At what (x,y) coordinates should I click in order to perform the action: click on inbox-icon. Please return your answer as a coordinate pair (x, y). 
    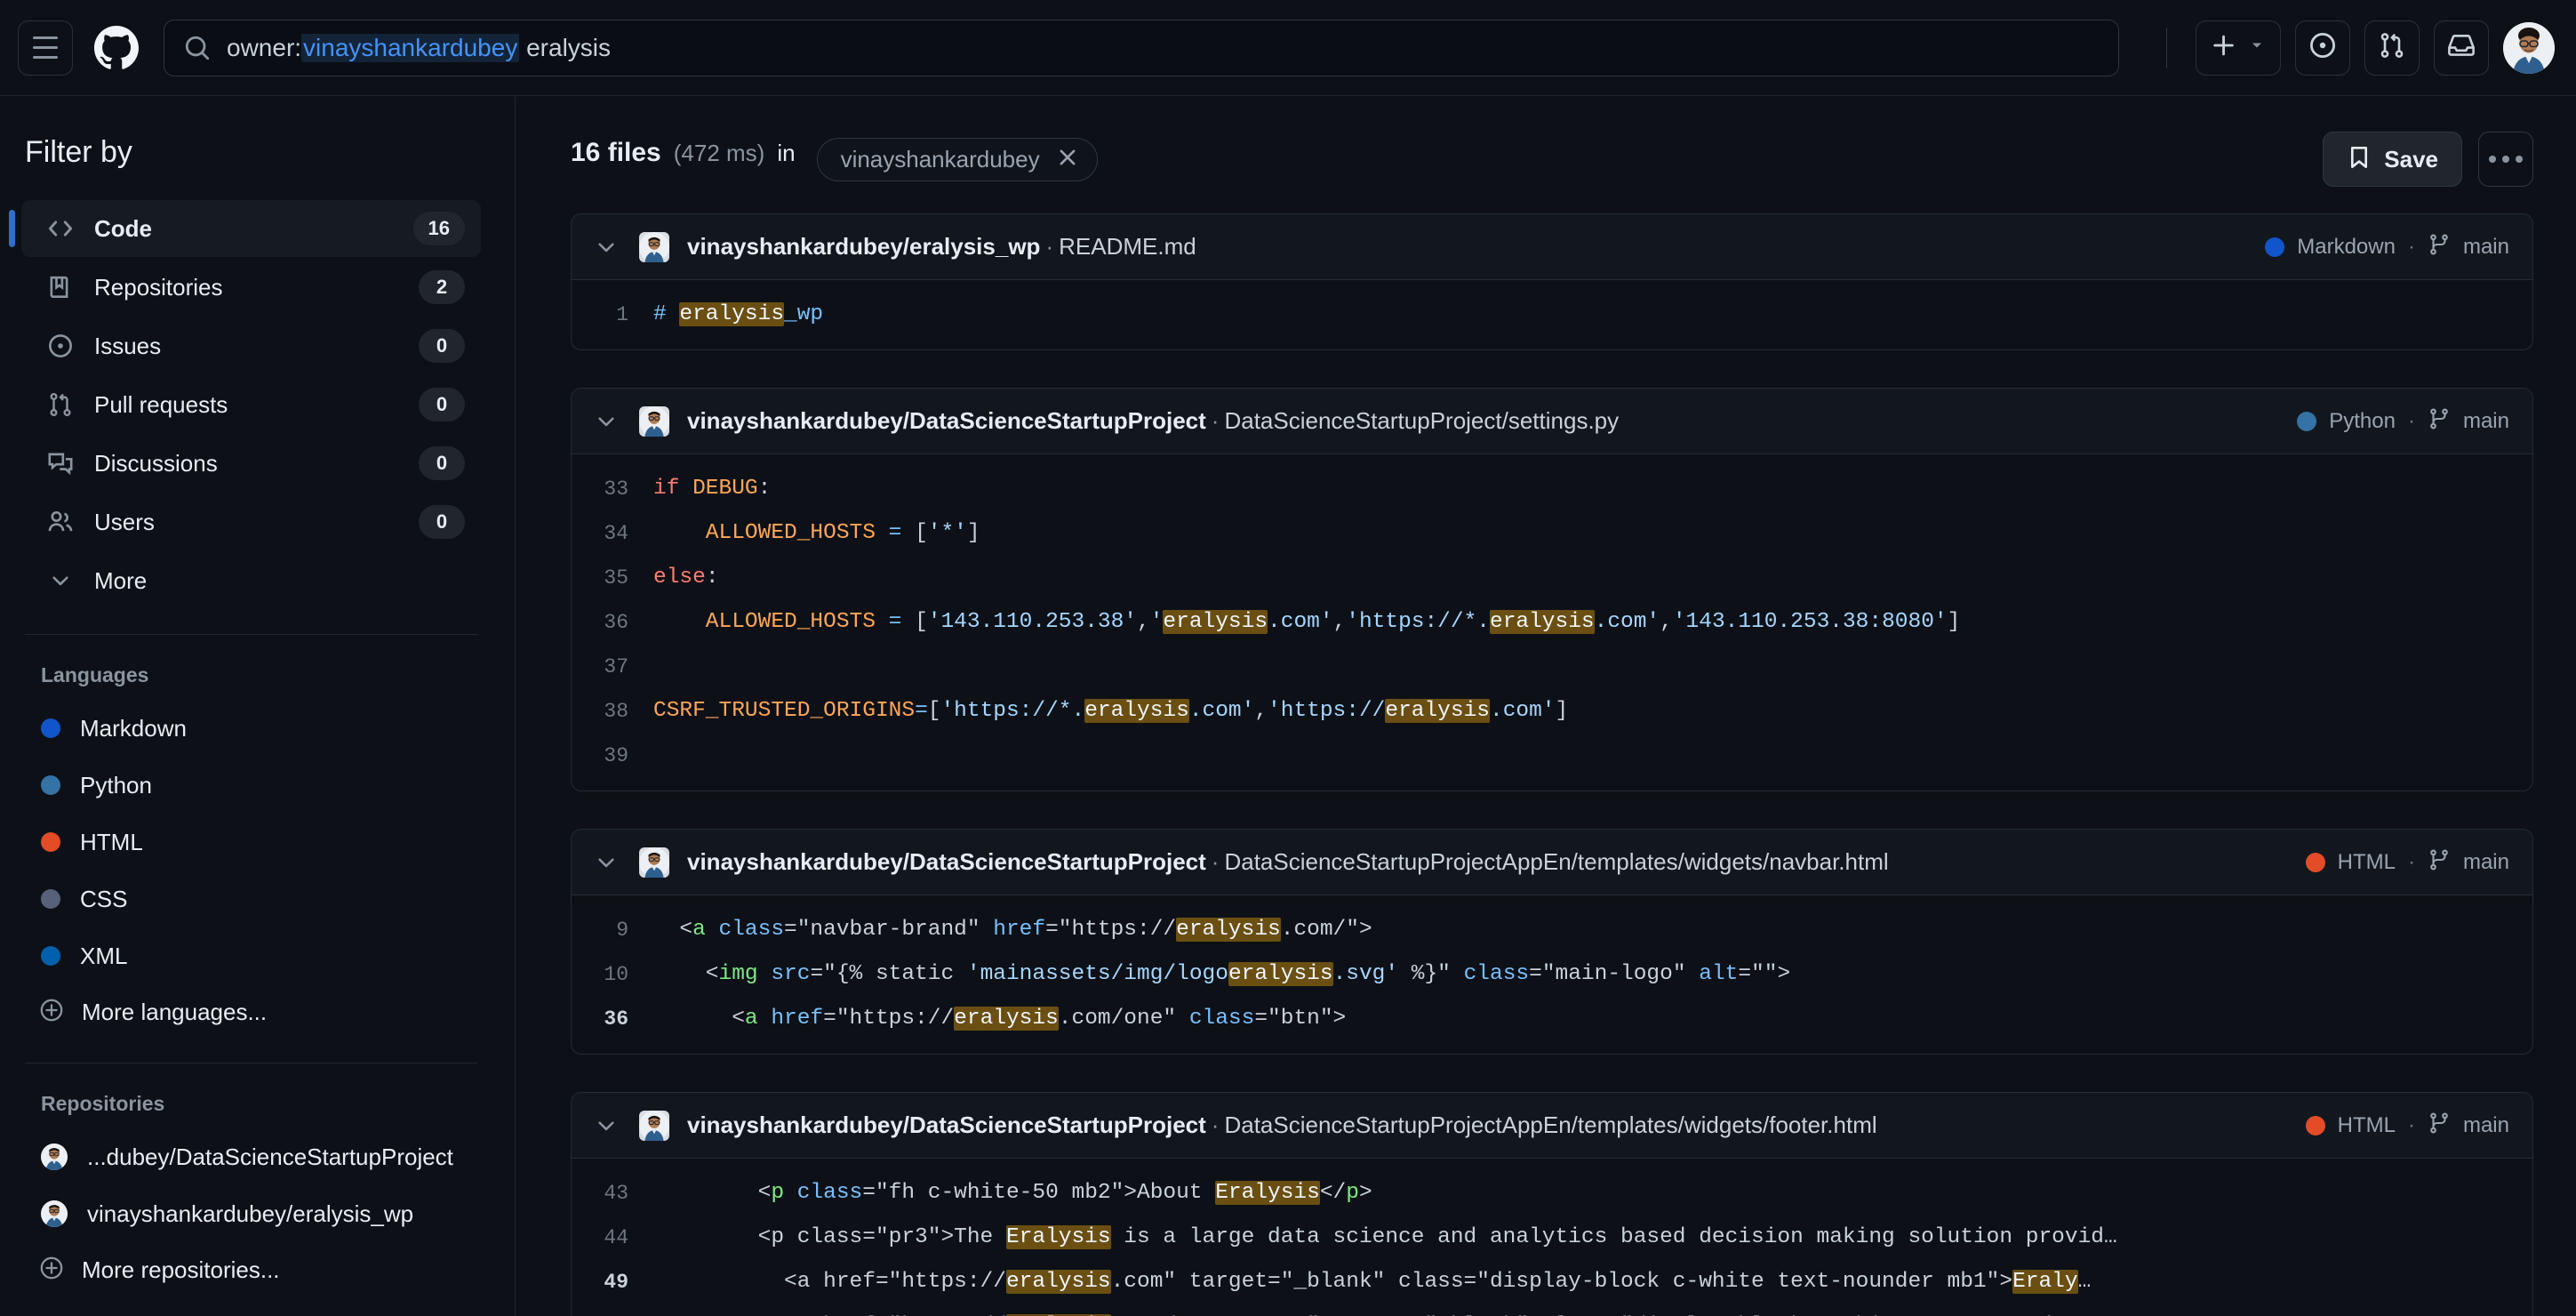
    Looking at the image, I should click on (2461, 48).